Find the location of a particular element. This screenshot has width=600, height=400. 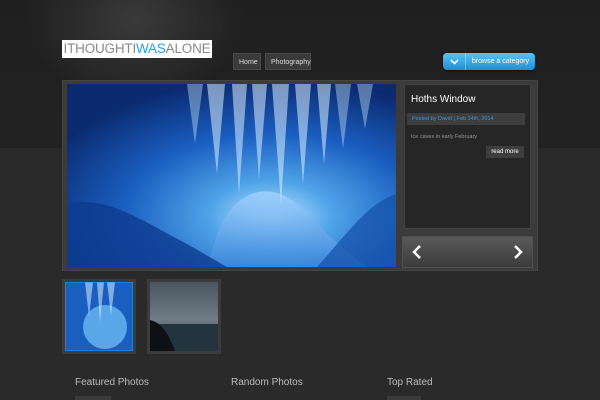

read-more-button: read more is located at coordinates (505, 152).